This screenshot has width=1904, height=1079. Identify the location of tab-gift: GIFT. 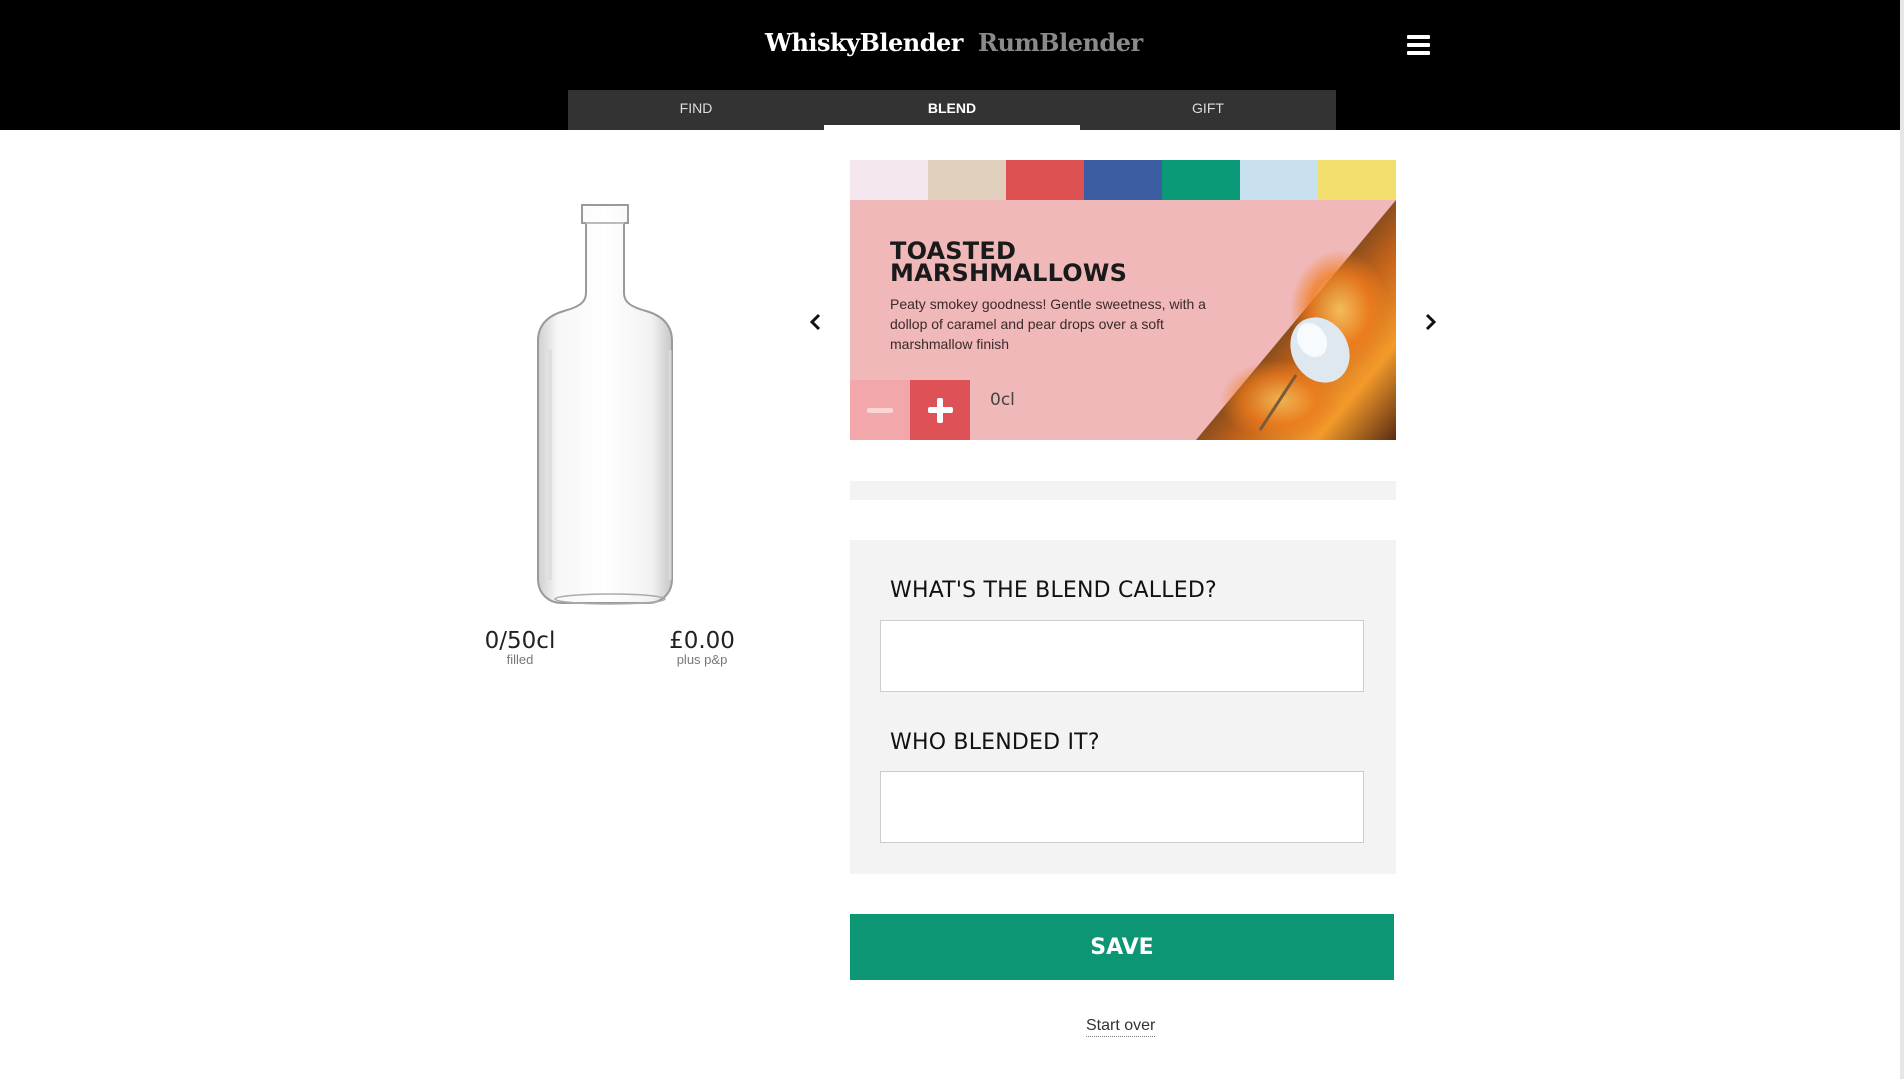
(1208, 110).